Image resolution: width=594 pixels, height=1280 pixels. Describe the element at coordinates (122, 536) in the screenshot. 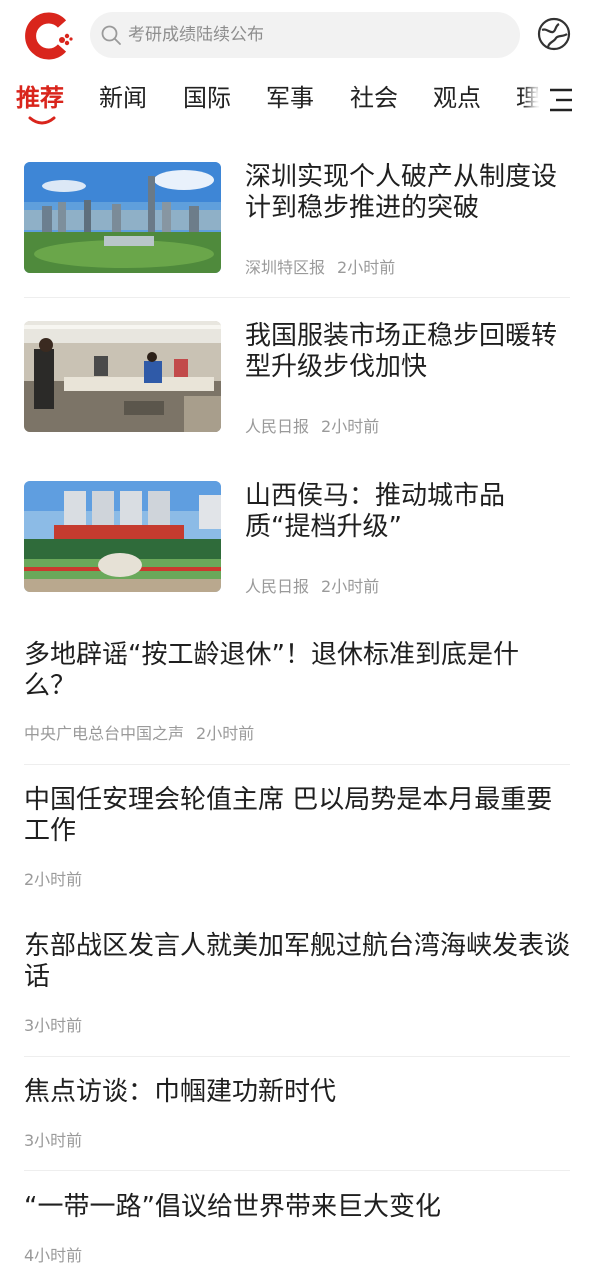

I see `city-plaza-thumbnail` at that location.